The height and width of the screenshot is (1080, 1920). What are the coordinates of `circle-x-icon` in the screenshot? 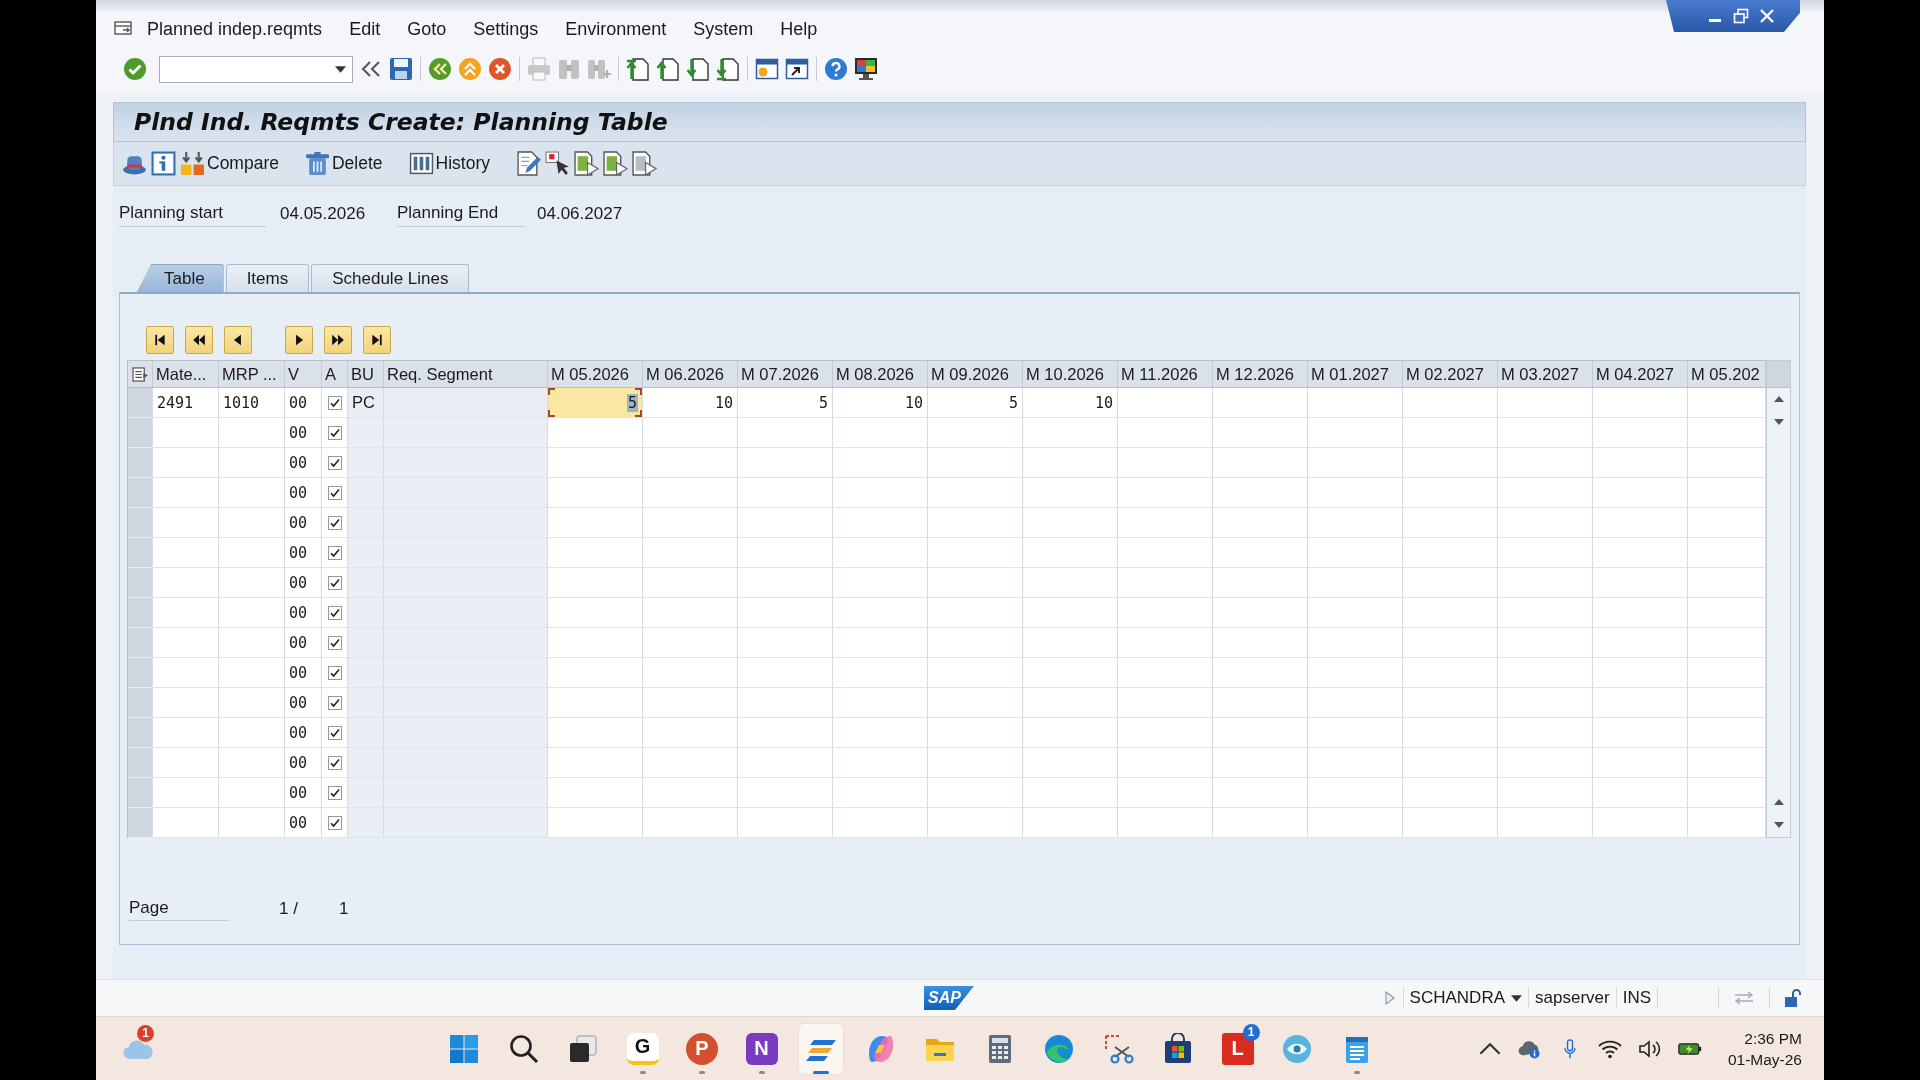 It's located at (500, 69).